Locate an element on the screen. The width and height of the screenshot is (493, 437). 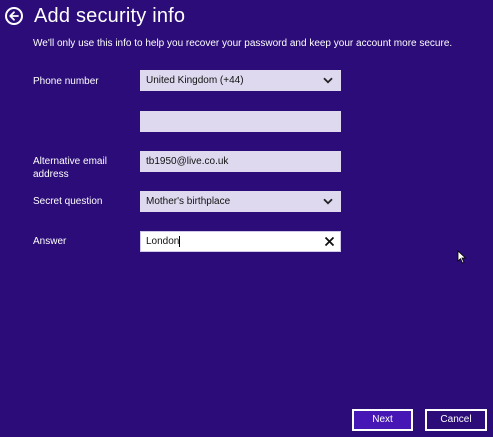
mouse-pointer-icon is located at coordinates (462, 257).